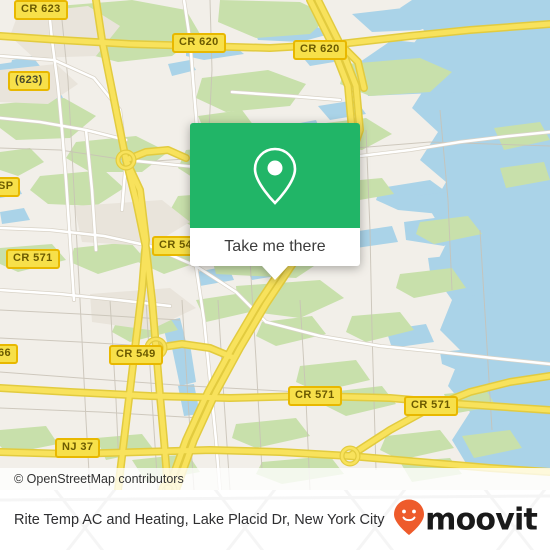  I want to click on road-shield: CR 549, so click(136, 355).